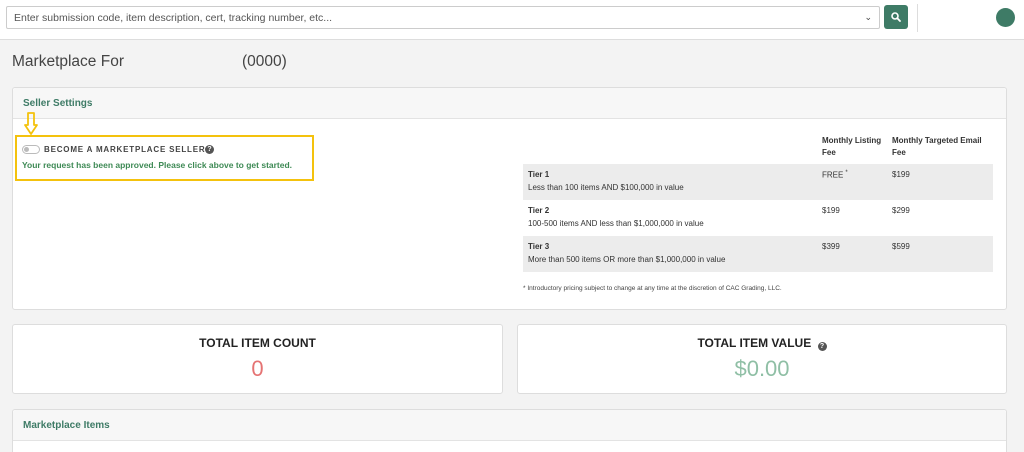  I want to click on total-item-count-label: TOTAL ITEM COUNT, so click(257, 343).